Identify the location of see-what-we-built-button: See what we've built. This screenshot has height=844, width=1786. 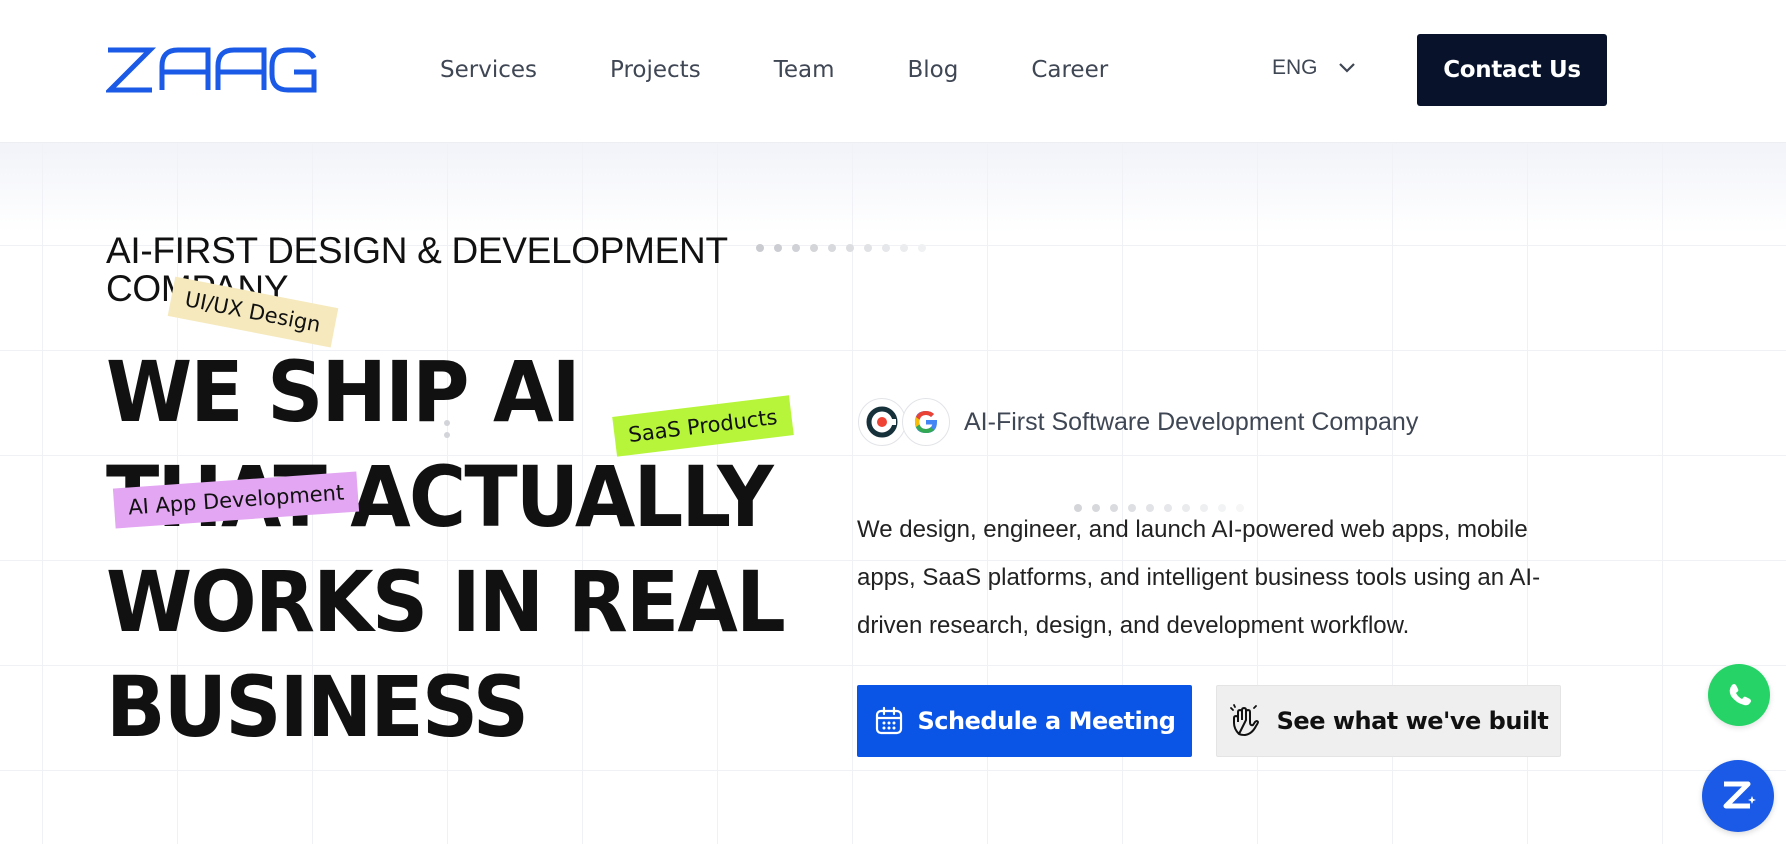
(1388, 721).